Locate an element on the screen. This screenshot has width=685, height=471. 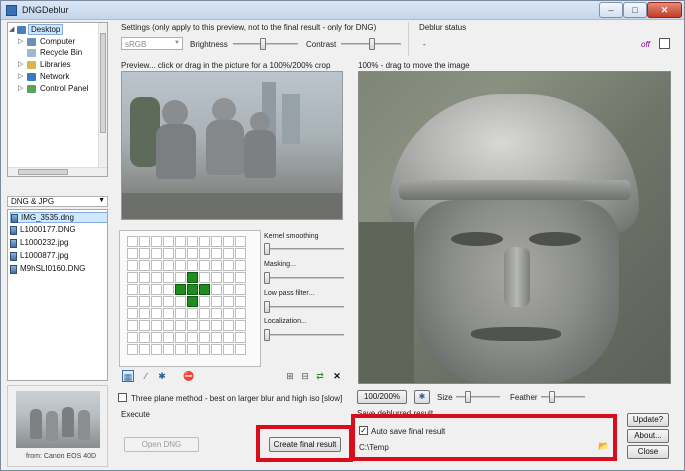
close-button: Close is located at coordinates (648, 452).